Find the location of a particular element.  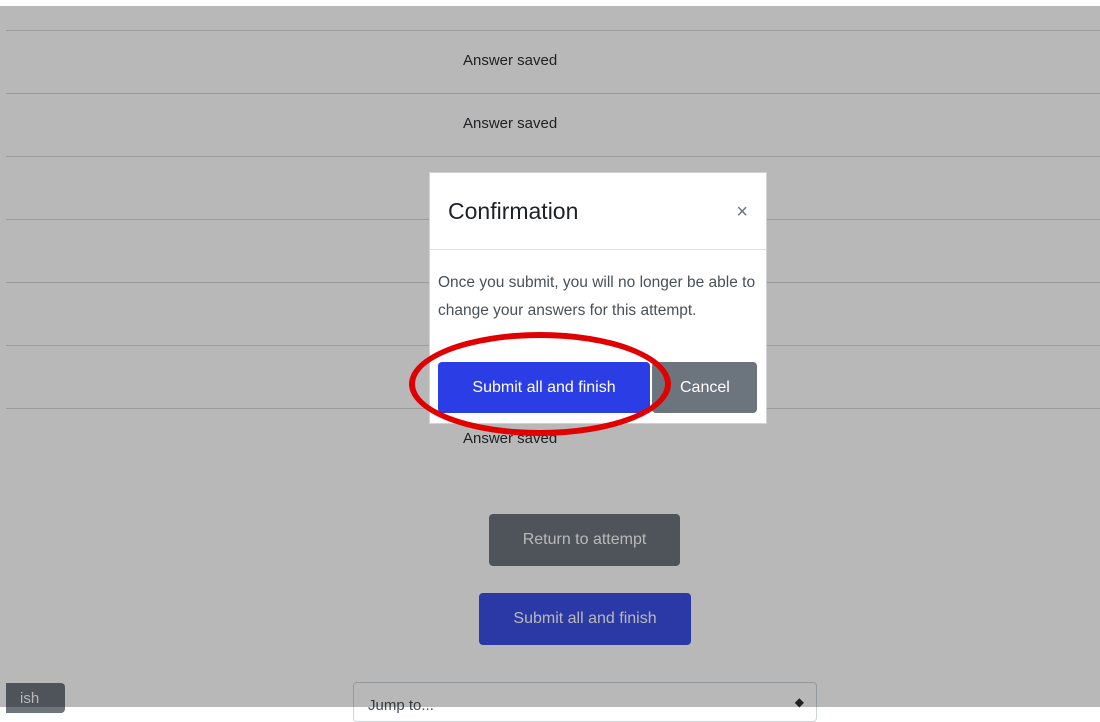

dialog-cancel-button: Cancel is located at coordinates (704, 387).